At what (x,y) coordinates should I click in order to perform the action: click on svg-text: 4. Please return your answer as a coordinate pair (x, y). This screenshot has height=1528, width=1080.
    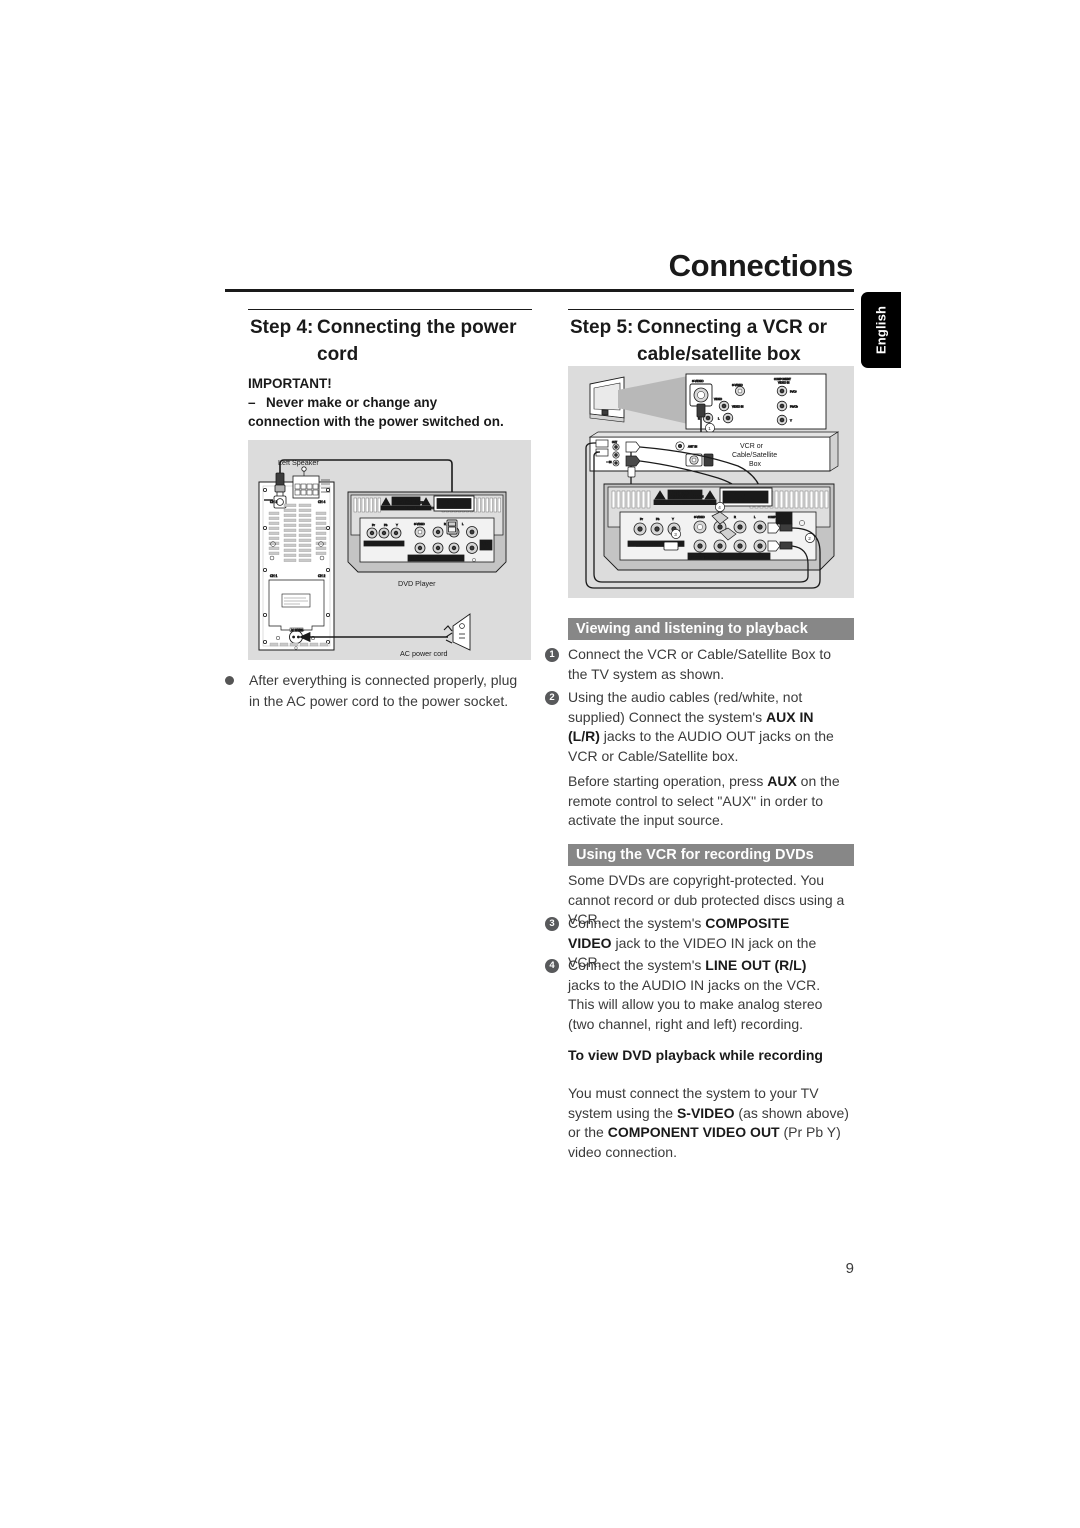
    Looking at the image, I should click on (719, 507).